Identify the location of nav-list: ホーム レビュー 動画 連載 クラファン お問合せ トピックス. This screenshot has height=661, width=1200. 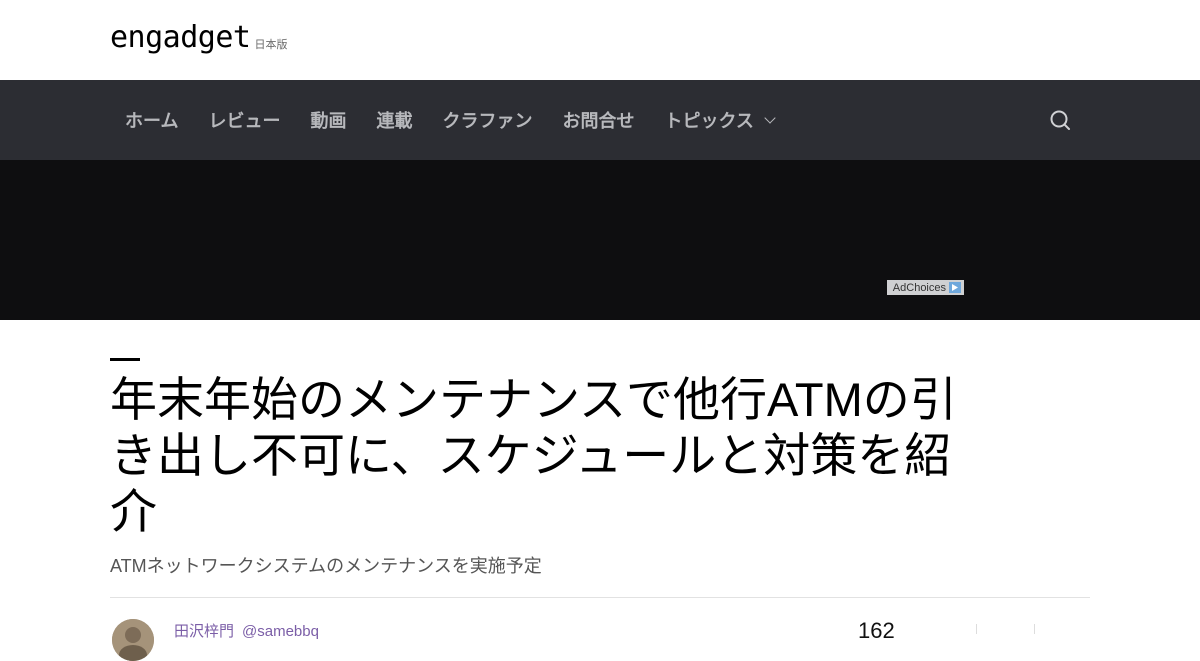
(449, 120).